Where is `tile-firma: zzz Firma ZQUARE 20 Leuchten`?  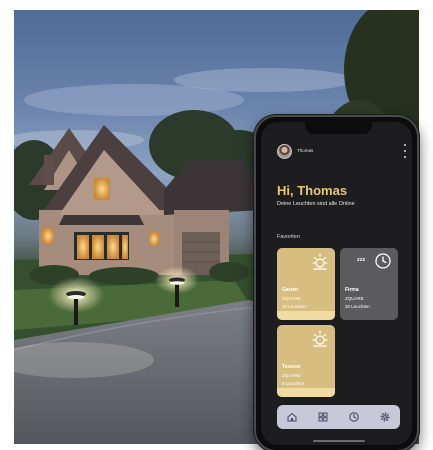
tile-firma: zzz Firma ZQUARE 20 Leuchten is located at coordinates (369, 284).